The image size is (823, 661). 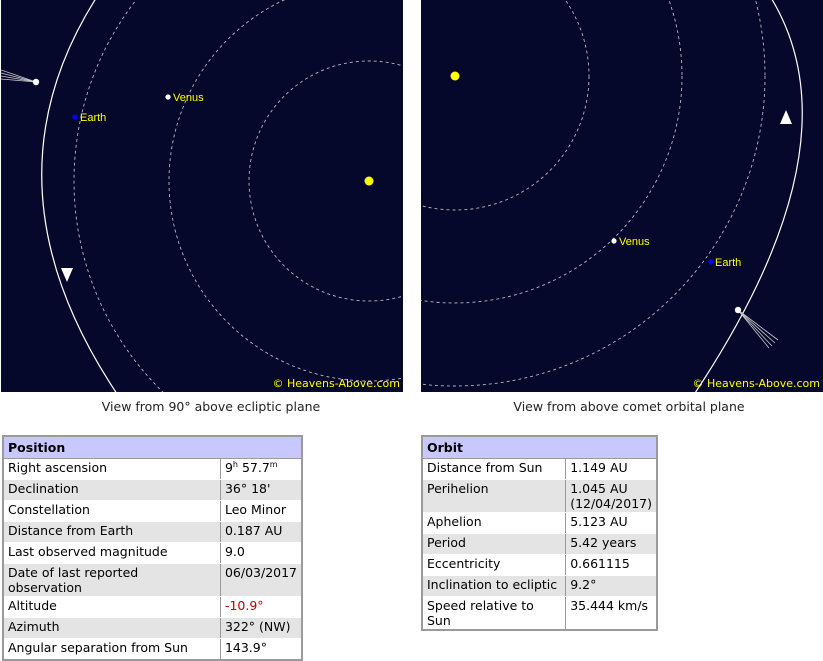 I want to click on table-row: Period 5.42 years, so click(x=539, y=544).